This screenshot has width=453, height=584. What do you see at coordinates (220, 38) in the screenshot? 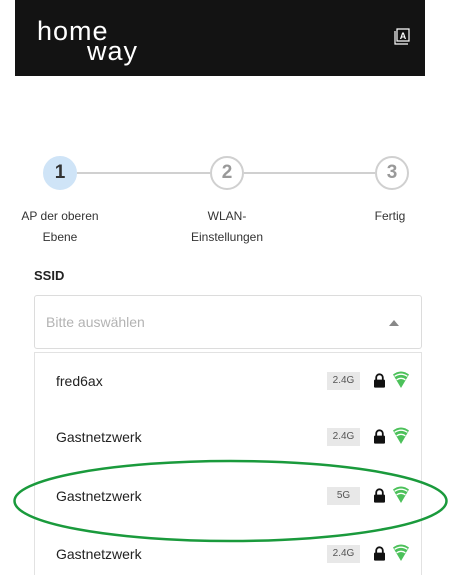
I see `app-header: home way A` at bounding box center [220, 38].